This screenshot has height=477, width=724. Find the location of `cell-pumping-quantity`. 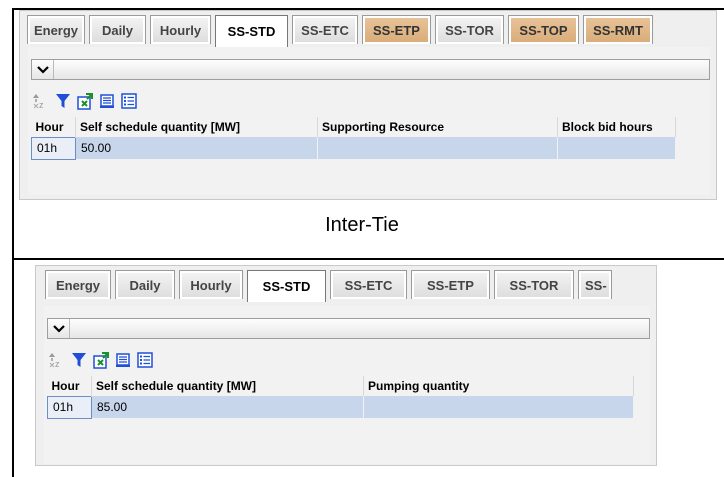

cell-pumping-quantity is located at coordinates (498, 407).